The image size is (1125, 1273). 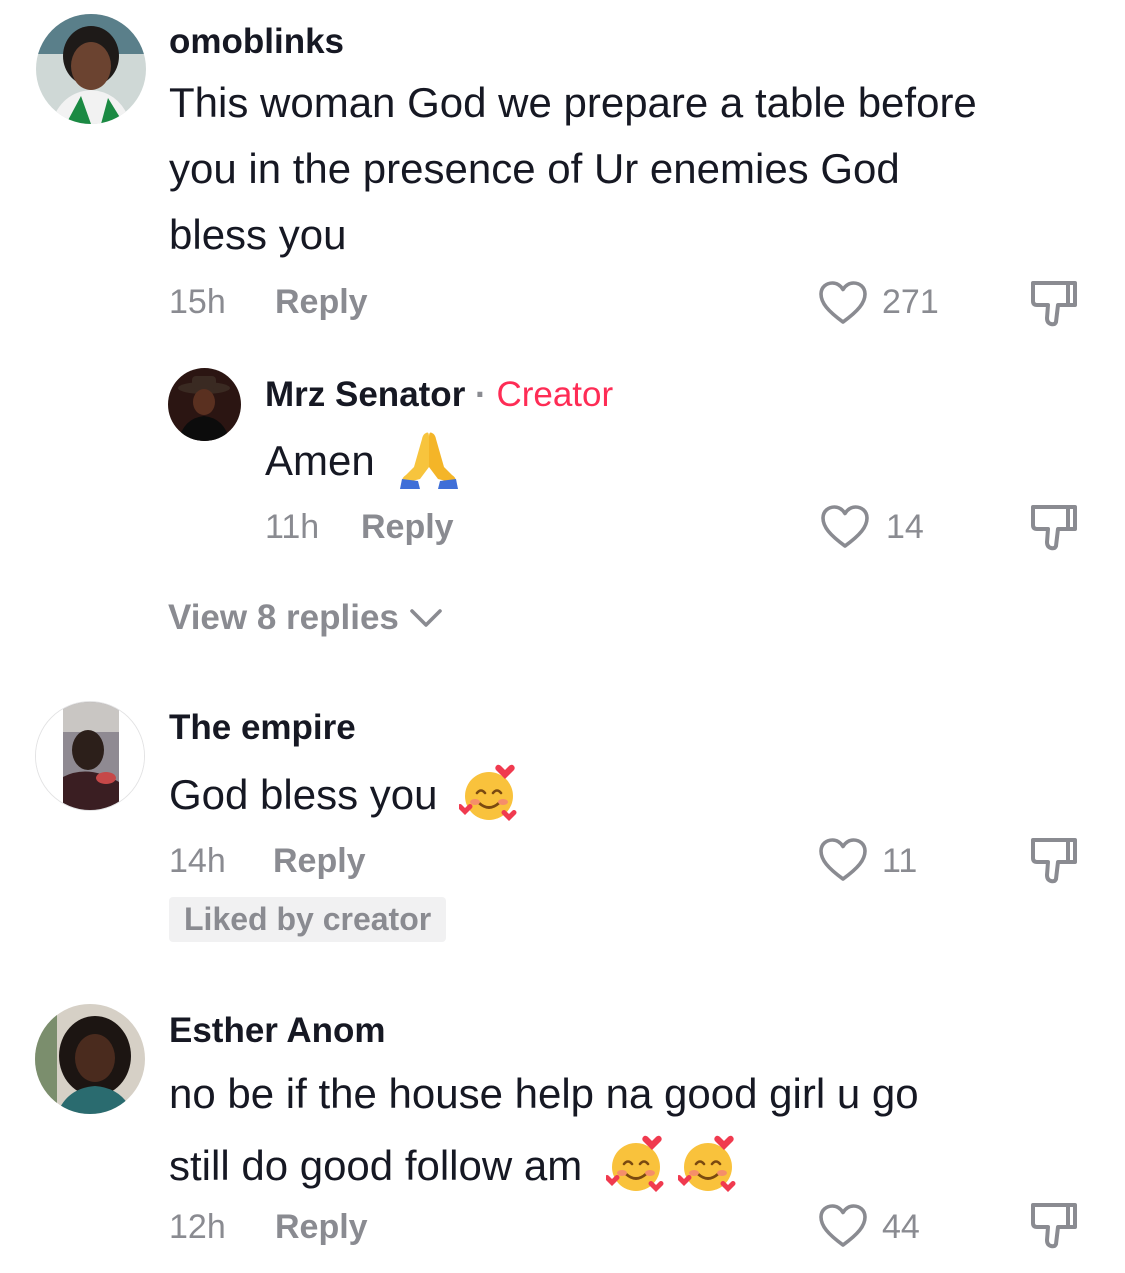 What do you see at coordinates (365, 394) in the screenshot?
I see `reply-username: Mrz Senator` at bounding box center [365, 394].